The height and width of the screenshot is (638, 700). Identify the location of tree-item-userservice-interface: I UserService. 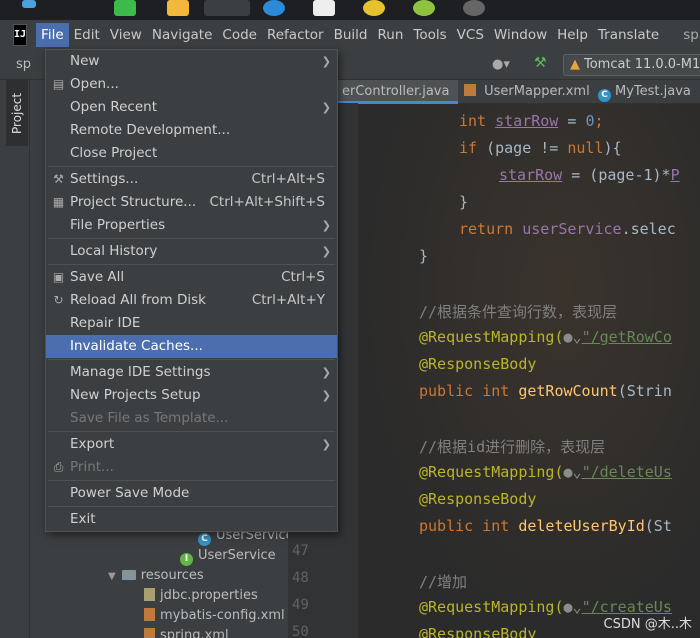
(228, 556).